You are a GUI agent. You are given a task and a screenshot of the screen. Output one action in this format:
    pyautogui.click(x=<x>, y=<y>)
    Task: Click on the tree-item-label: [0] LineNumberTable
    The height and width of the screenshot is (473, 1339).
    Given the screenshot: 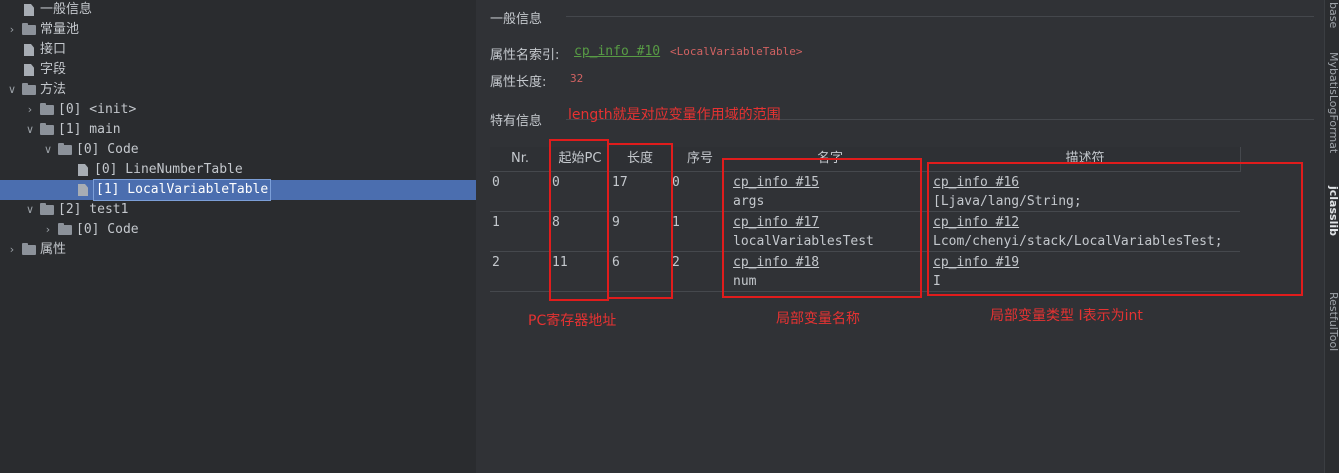 What is the action you would take?
    pyautogui.click(x=168, y=169)
    